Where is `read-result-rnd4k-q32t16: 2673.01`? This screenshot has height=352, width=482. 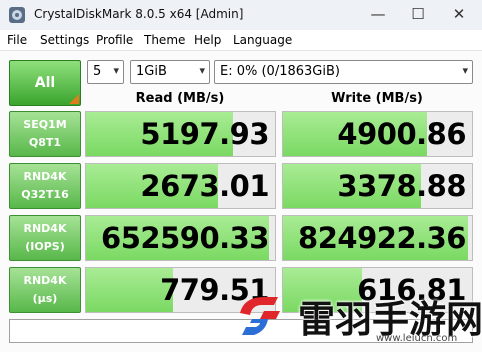 read-result-rnd4k-q32t16: 2673.01 is located at coordinates (180, 186).